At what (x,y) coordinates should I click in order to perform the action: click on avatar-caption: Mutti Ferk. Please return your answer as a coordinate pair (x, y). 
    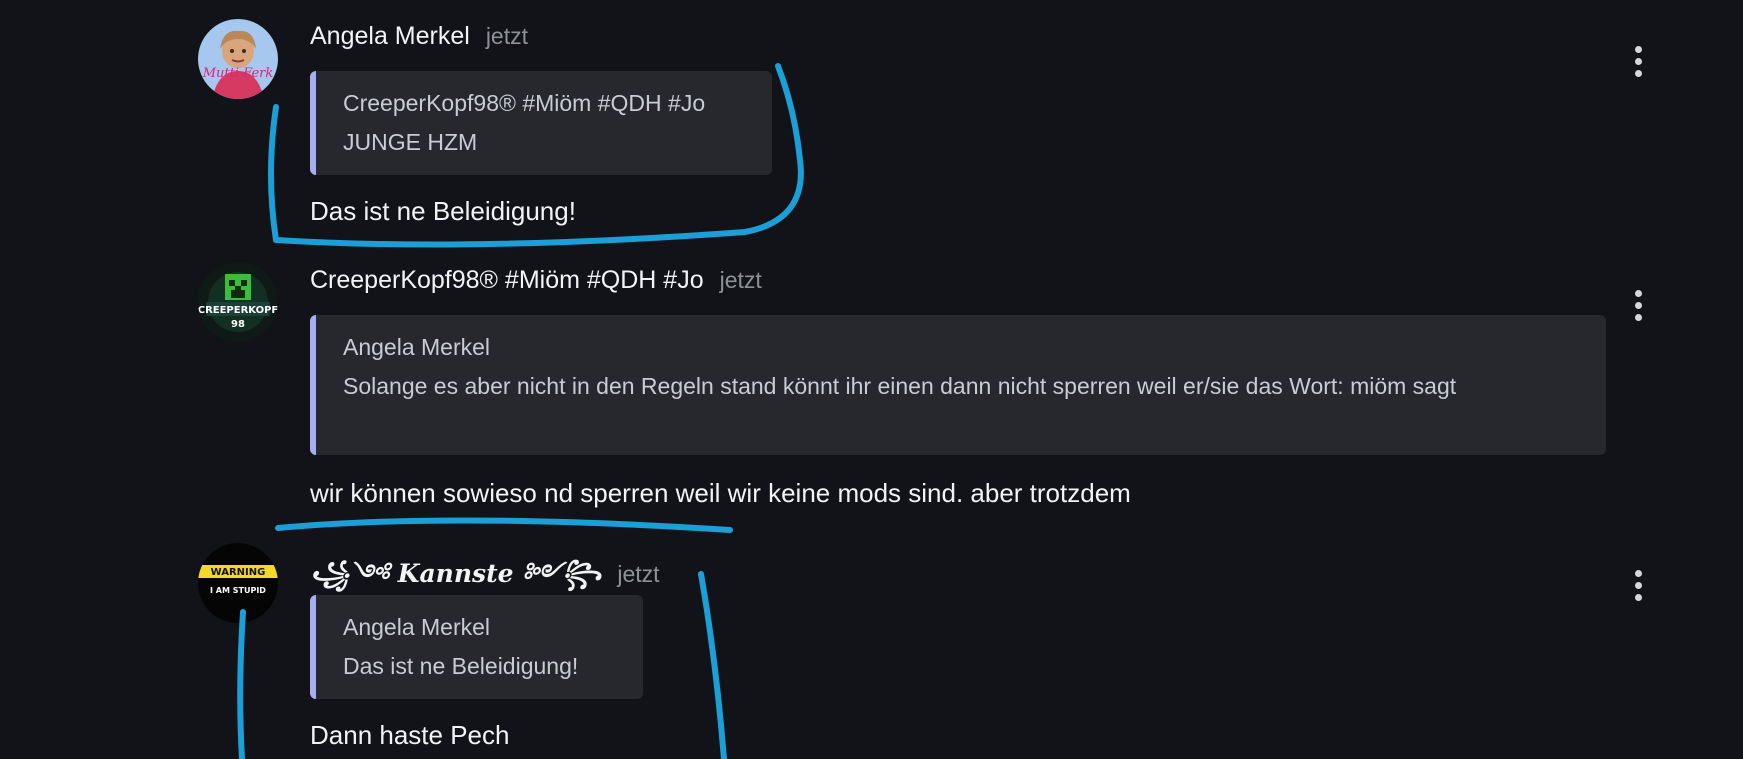
    Looking at the image, I should click on (238, 73).